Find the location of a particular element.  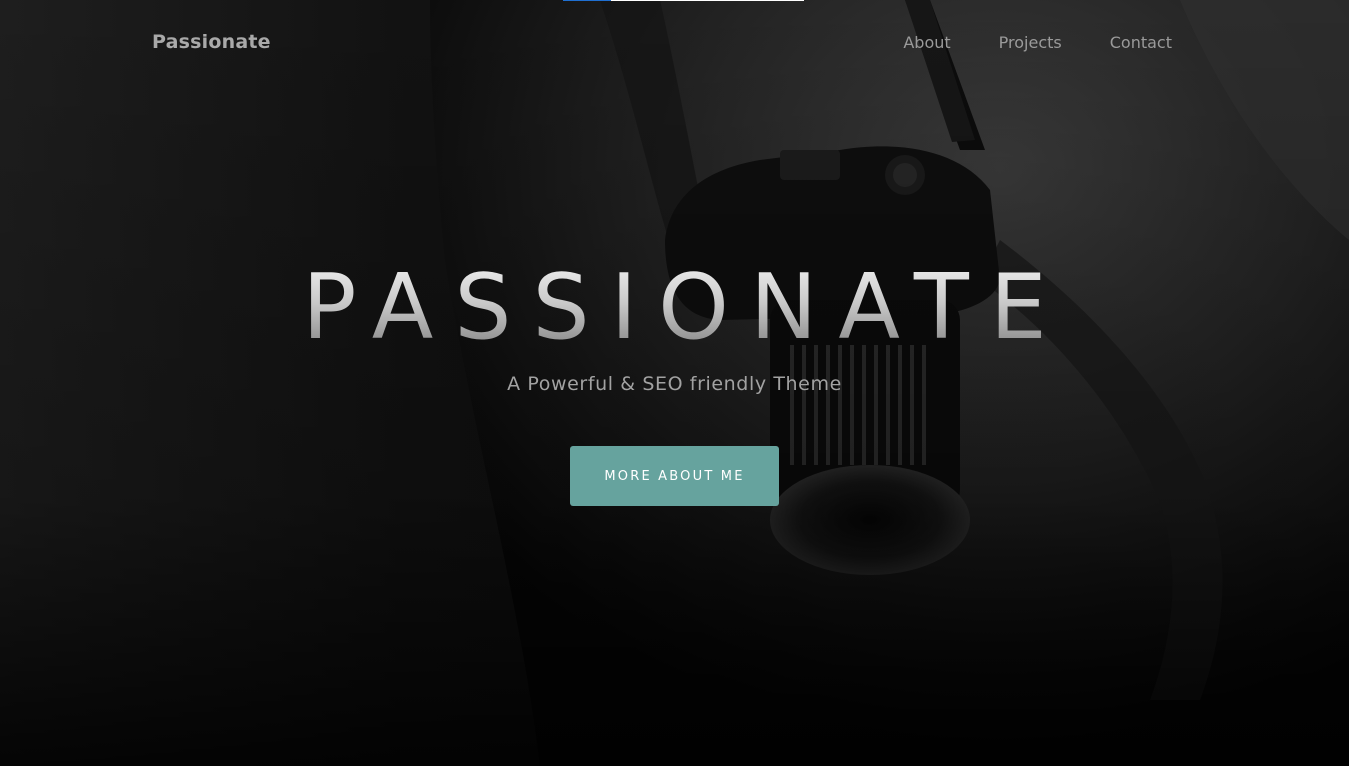

hero-subtitle: A Powerful & SEO friendly Theme is located at coordinates (674, 384).